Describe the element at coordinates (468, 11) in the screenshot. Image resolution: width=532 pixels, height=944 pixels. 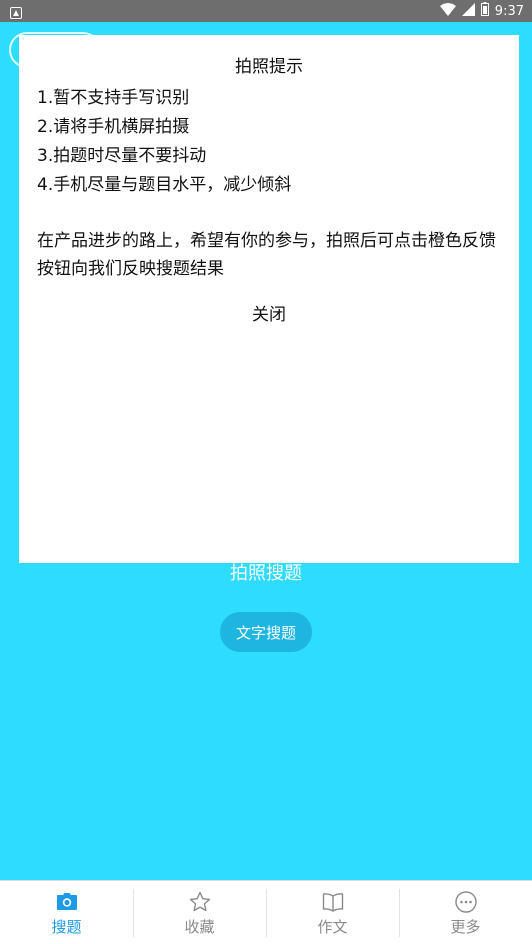
I see `signal-icon` at that location.